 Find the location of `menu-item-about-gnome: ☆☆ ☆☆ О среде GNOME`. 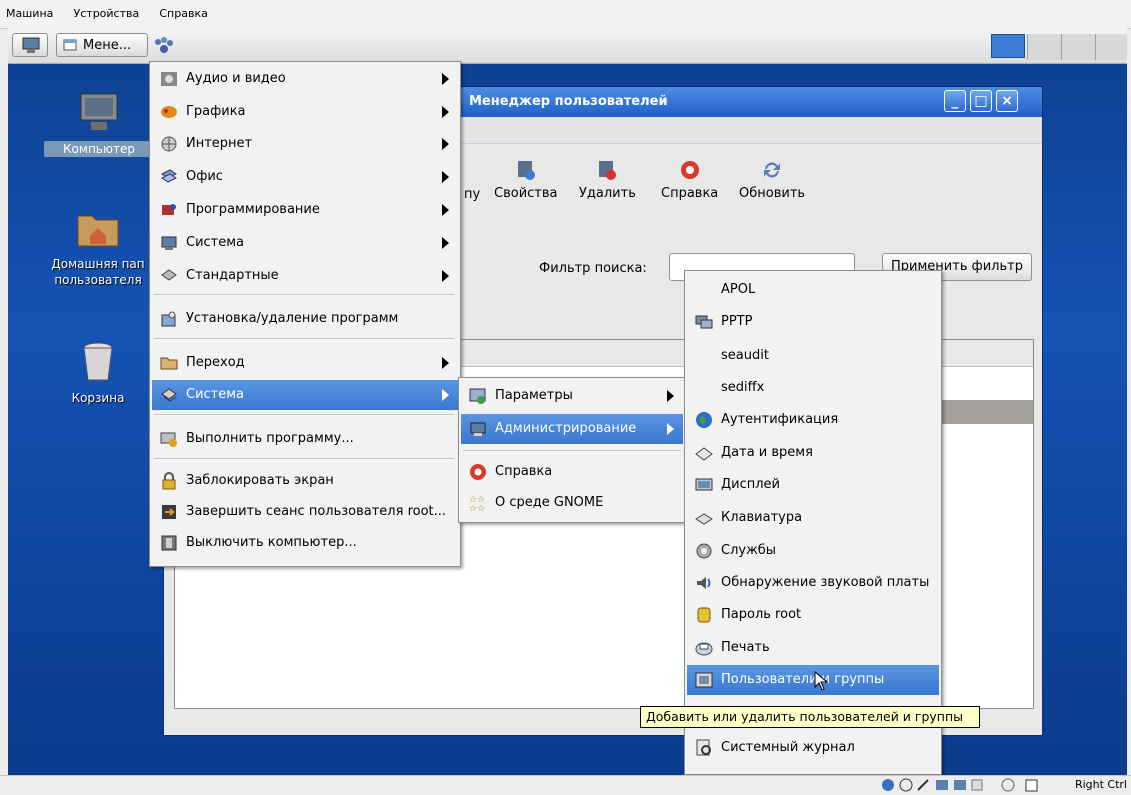

menu-item-about-gnome: ☆☆ ☆☆ О среде GNOME is located at coordinates (572, 503).